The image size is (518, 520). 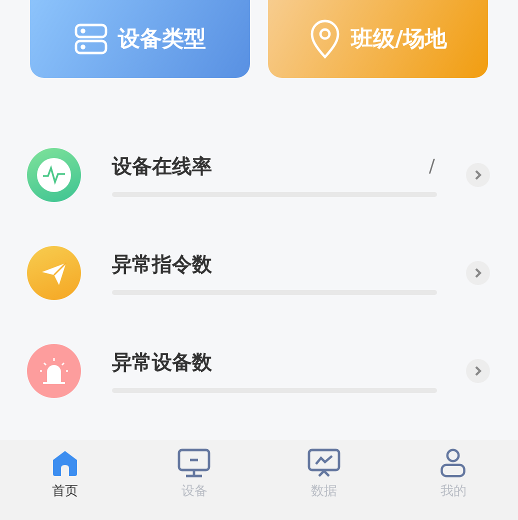 What do you see at coordinates (140, 39) in the screenshot?
I see `shortcut-card: 设备类型` at bounding box center [140, 39].